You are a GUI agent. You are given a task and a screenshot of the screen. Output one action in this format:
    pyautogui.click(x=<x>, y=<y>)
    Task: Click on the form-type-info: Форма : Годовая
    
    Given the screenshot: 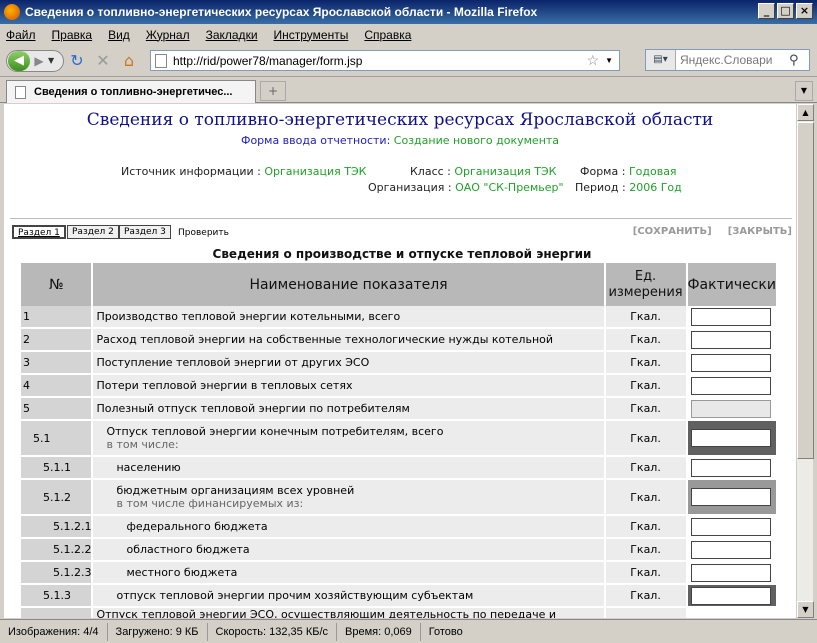 What is the action you would take?
    pyautogui.click(x=628, y=171)
    